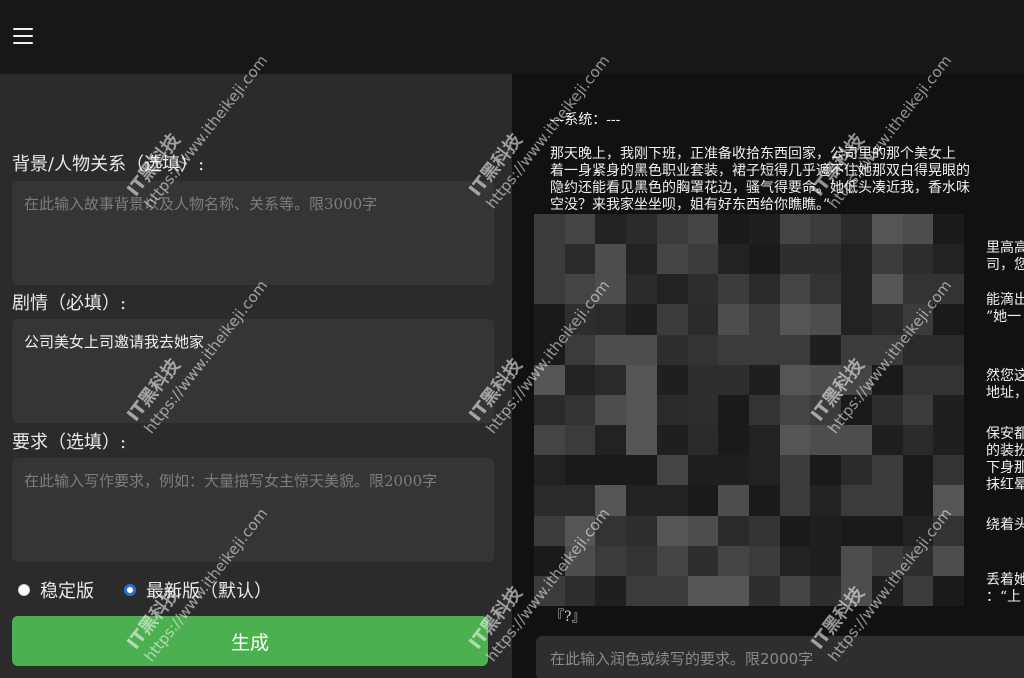  Describe the element at coordinates (253, 233) in the screenshot. I see `background-input: 在此输入故事背景以及人物名称、关系等。限3000字` at that location.